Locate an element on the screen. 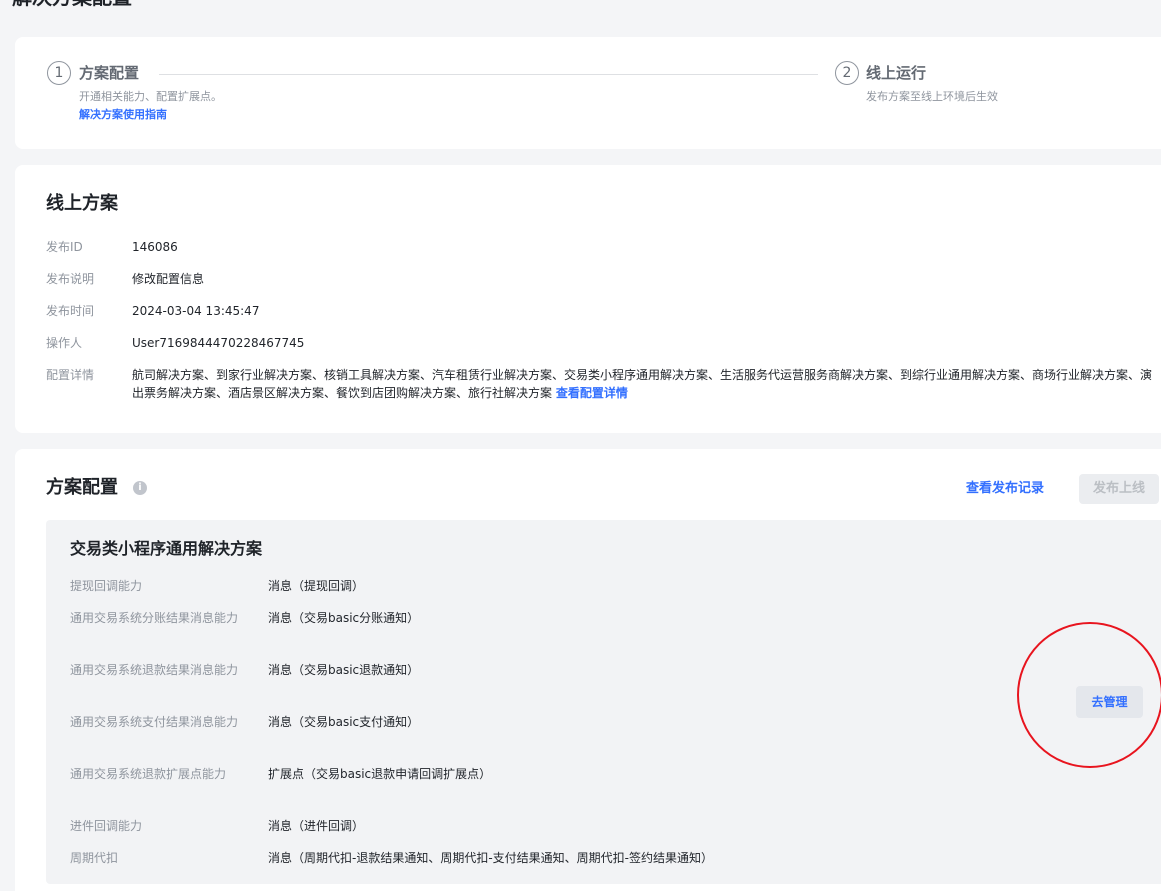 Image resolution: width=1161 pixels, height=891 pixels. step-2-title: 线上运行 is located at coordinates (896, 73).